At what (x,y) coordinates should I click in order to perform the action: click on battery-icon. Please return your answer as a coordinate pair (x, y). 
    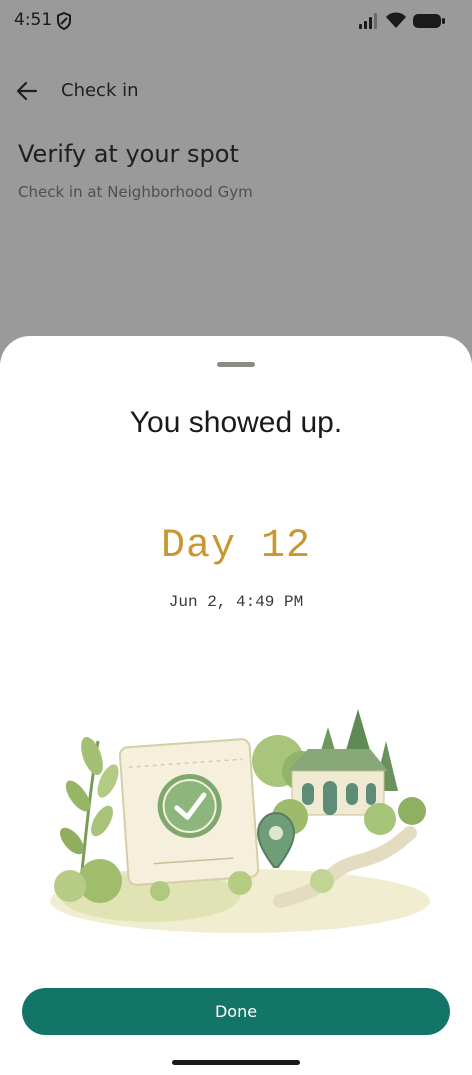
    Looking at the image, I should click on (429, 21).